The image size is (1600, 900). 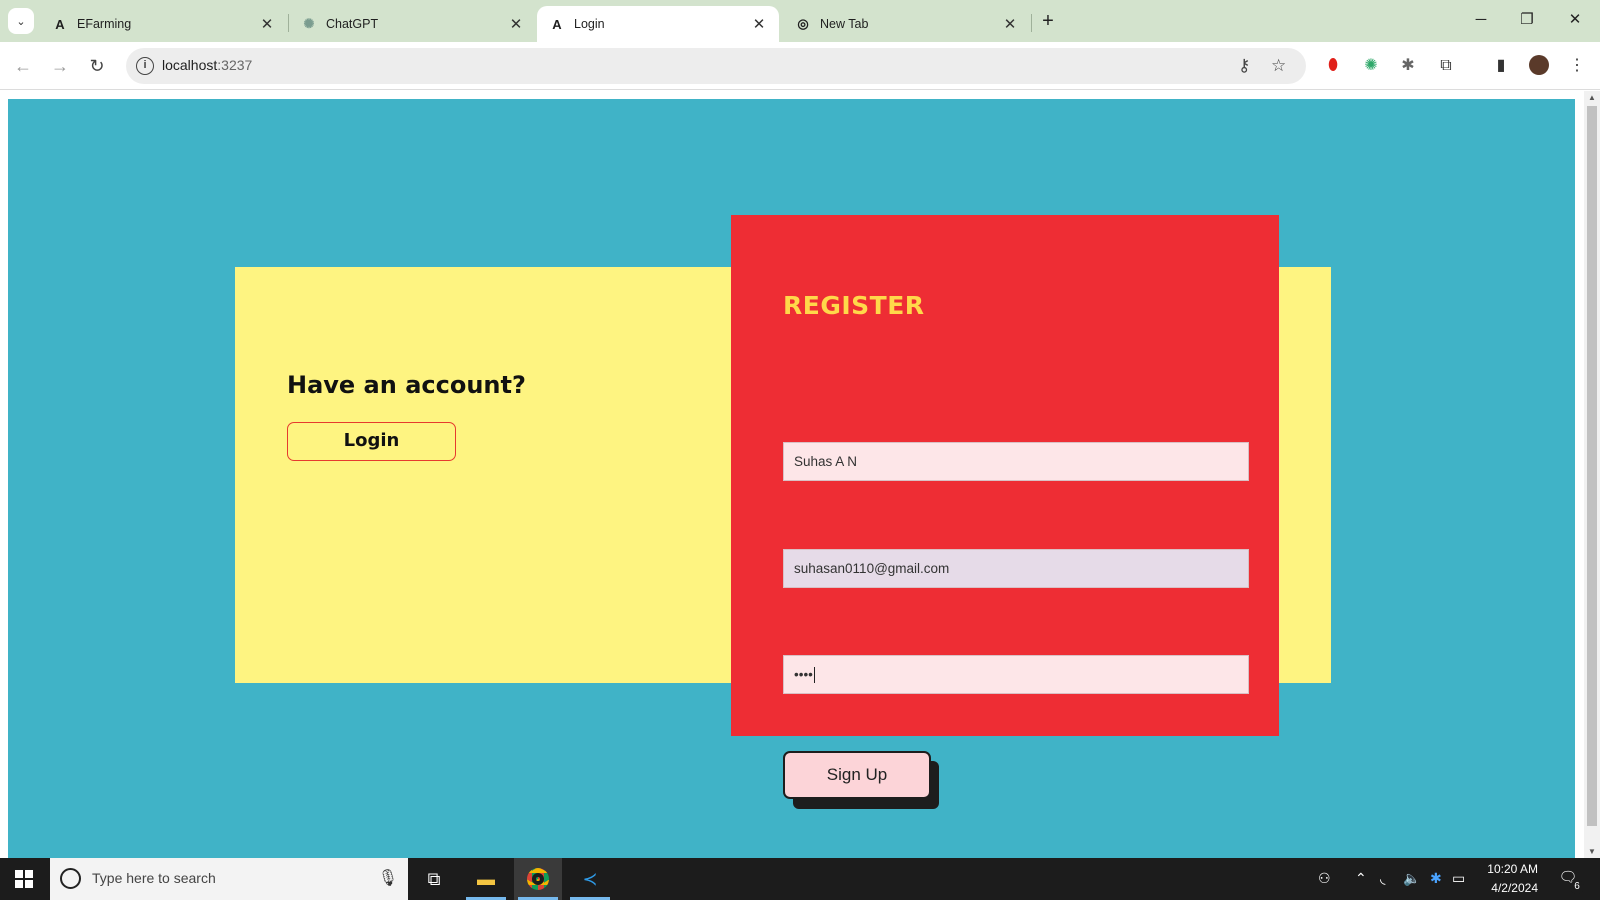 I want to click on site-info-icon: i, so click(x=145, y=66).